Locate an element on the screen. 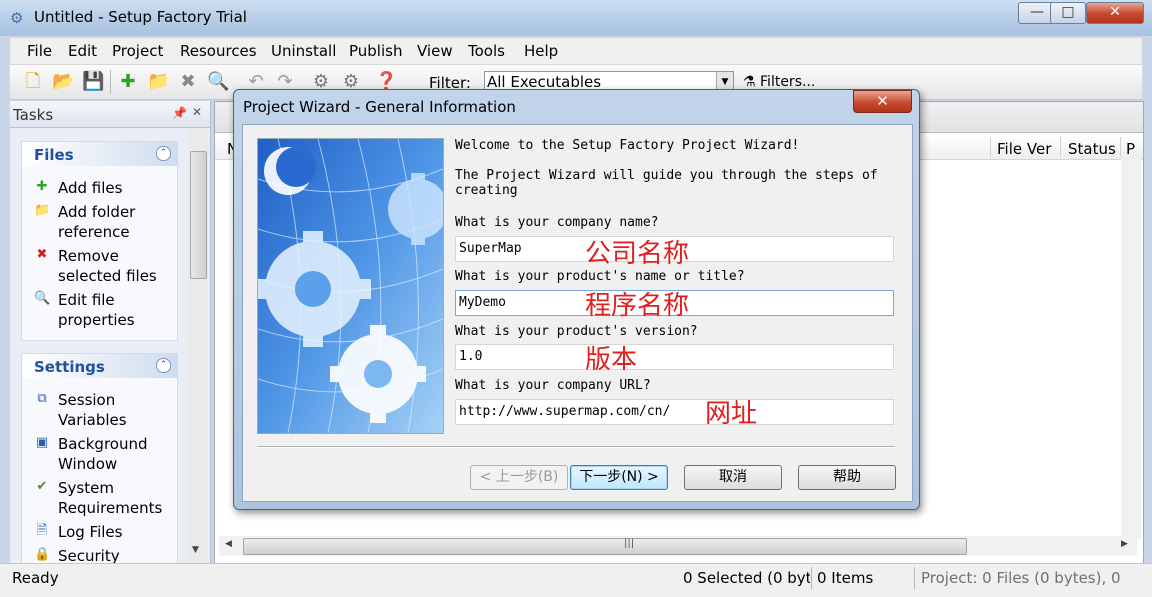 This screenshot has height=597, width=1152. list-vertical-scrollbar is located at coordinates (1131, 349).